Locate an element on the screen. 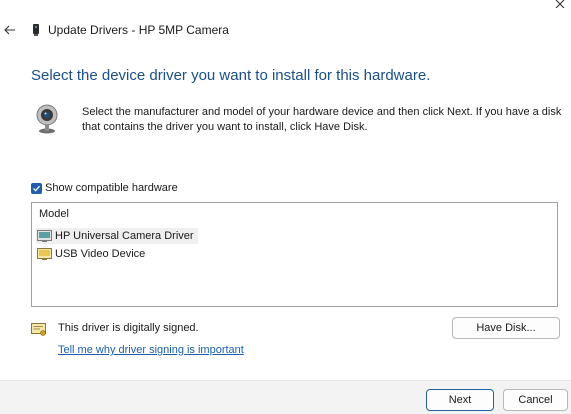 The width and height of the screenshot is (571, 414). close-button is located at coordinates (560, 7).